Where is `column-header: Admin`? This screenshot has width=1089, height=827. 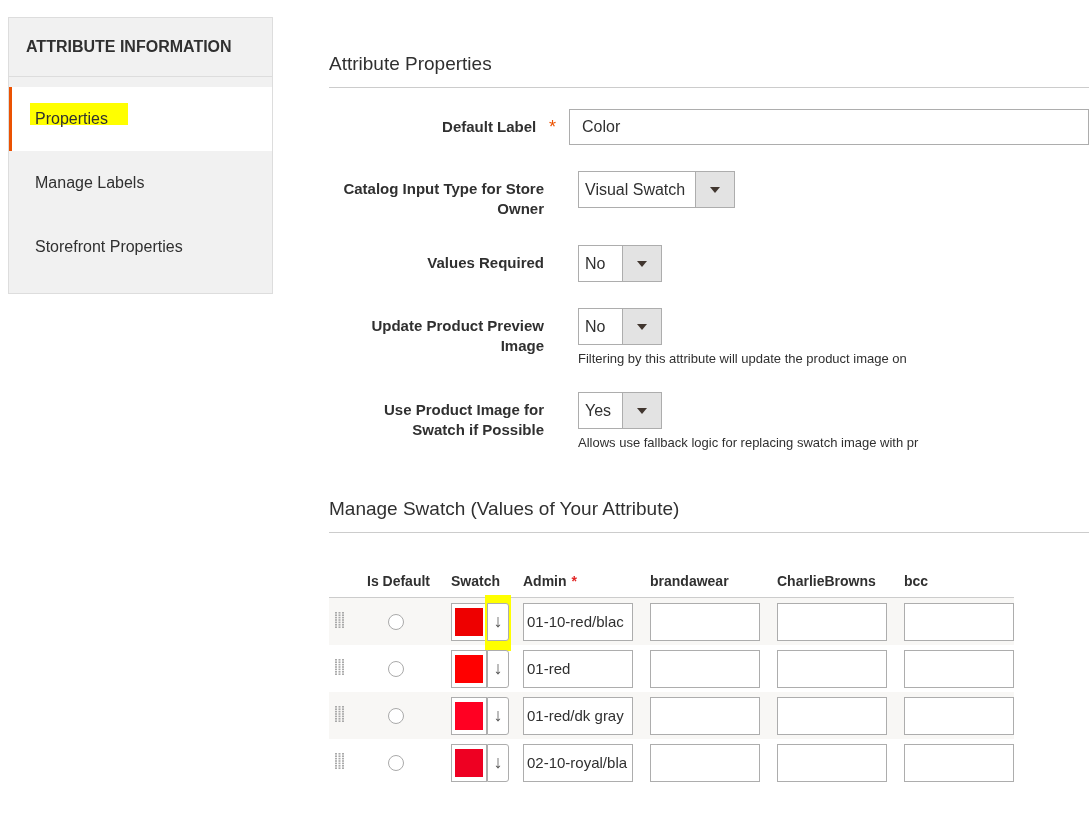
column-header: Admin is located at coordinates (545, 581).